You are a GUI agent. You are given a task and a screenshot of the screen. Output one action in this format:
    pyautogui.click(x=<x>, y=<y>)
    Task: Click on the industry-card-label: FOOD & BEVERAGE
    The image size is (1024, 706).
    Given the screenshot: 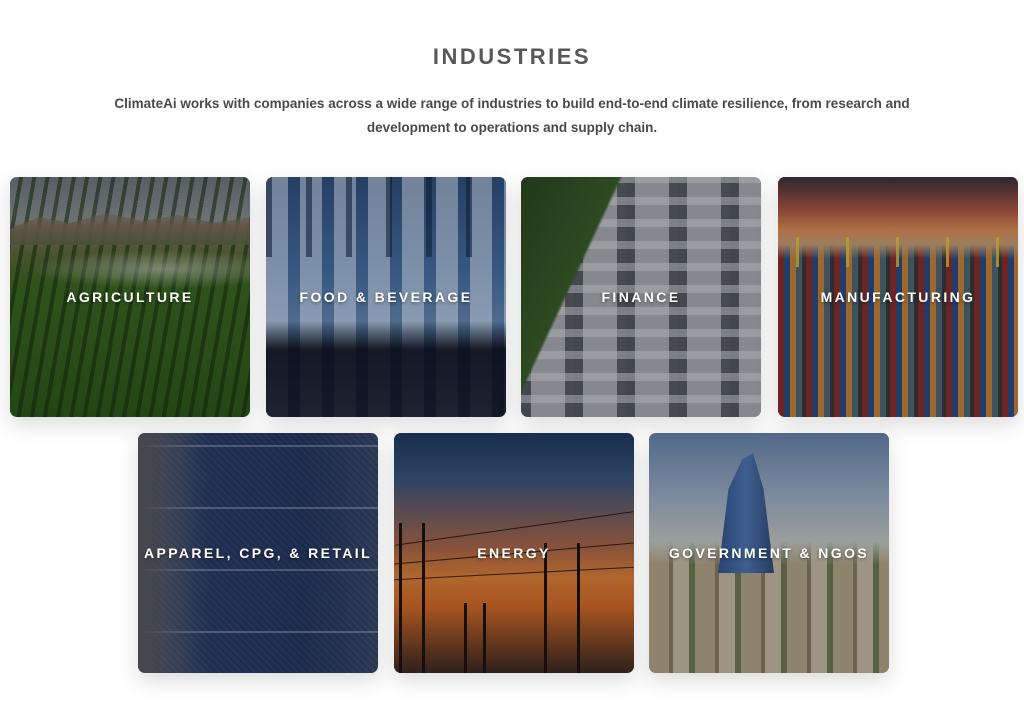 What is the action you would take?
    pyautogui.click(x=386, y=297)
    